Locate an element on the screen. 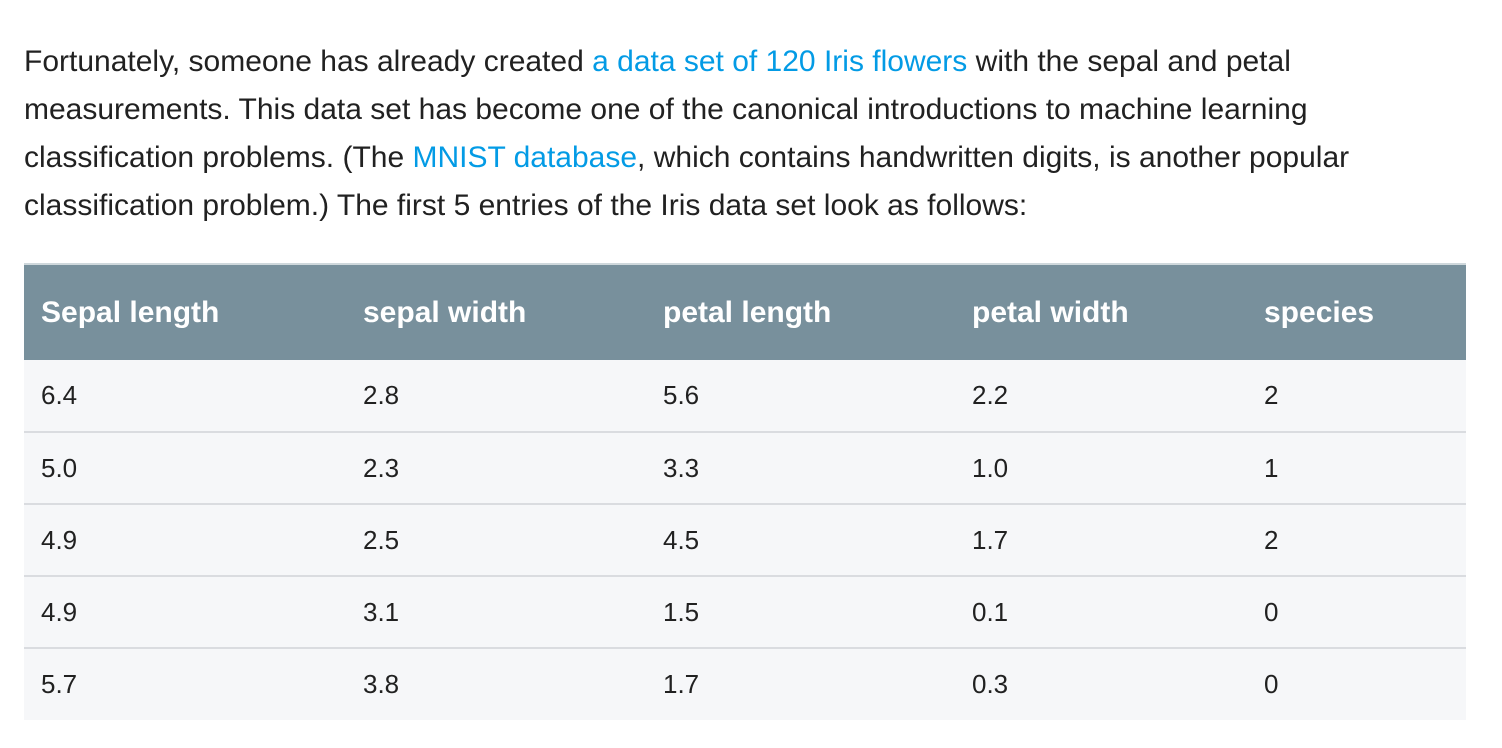 This screenshot has width=1502, height=748. cell-sepal-length: 5.0 is located at coordinates (59, 467).